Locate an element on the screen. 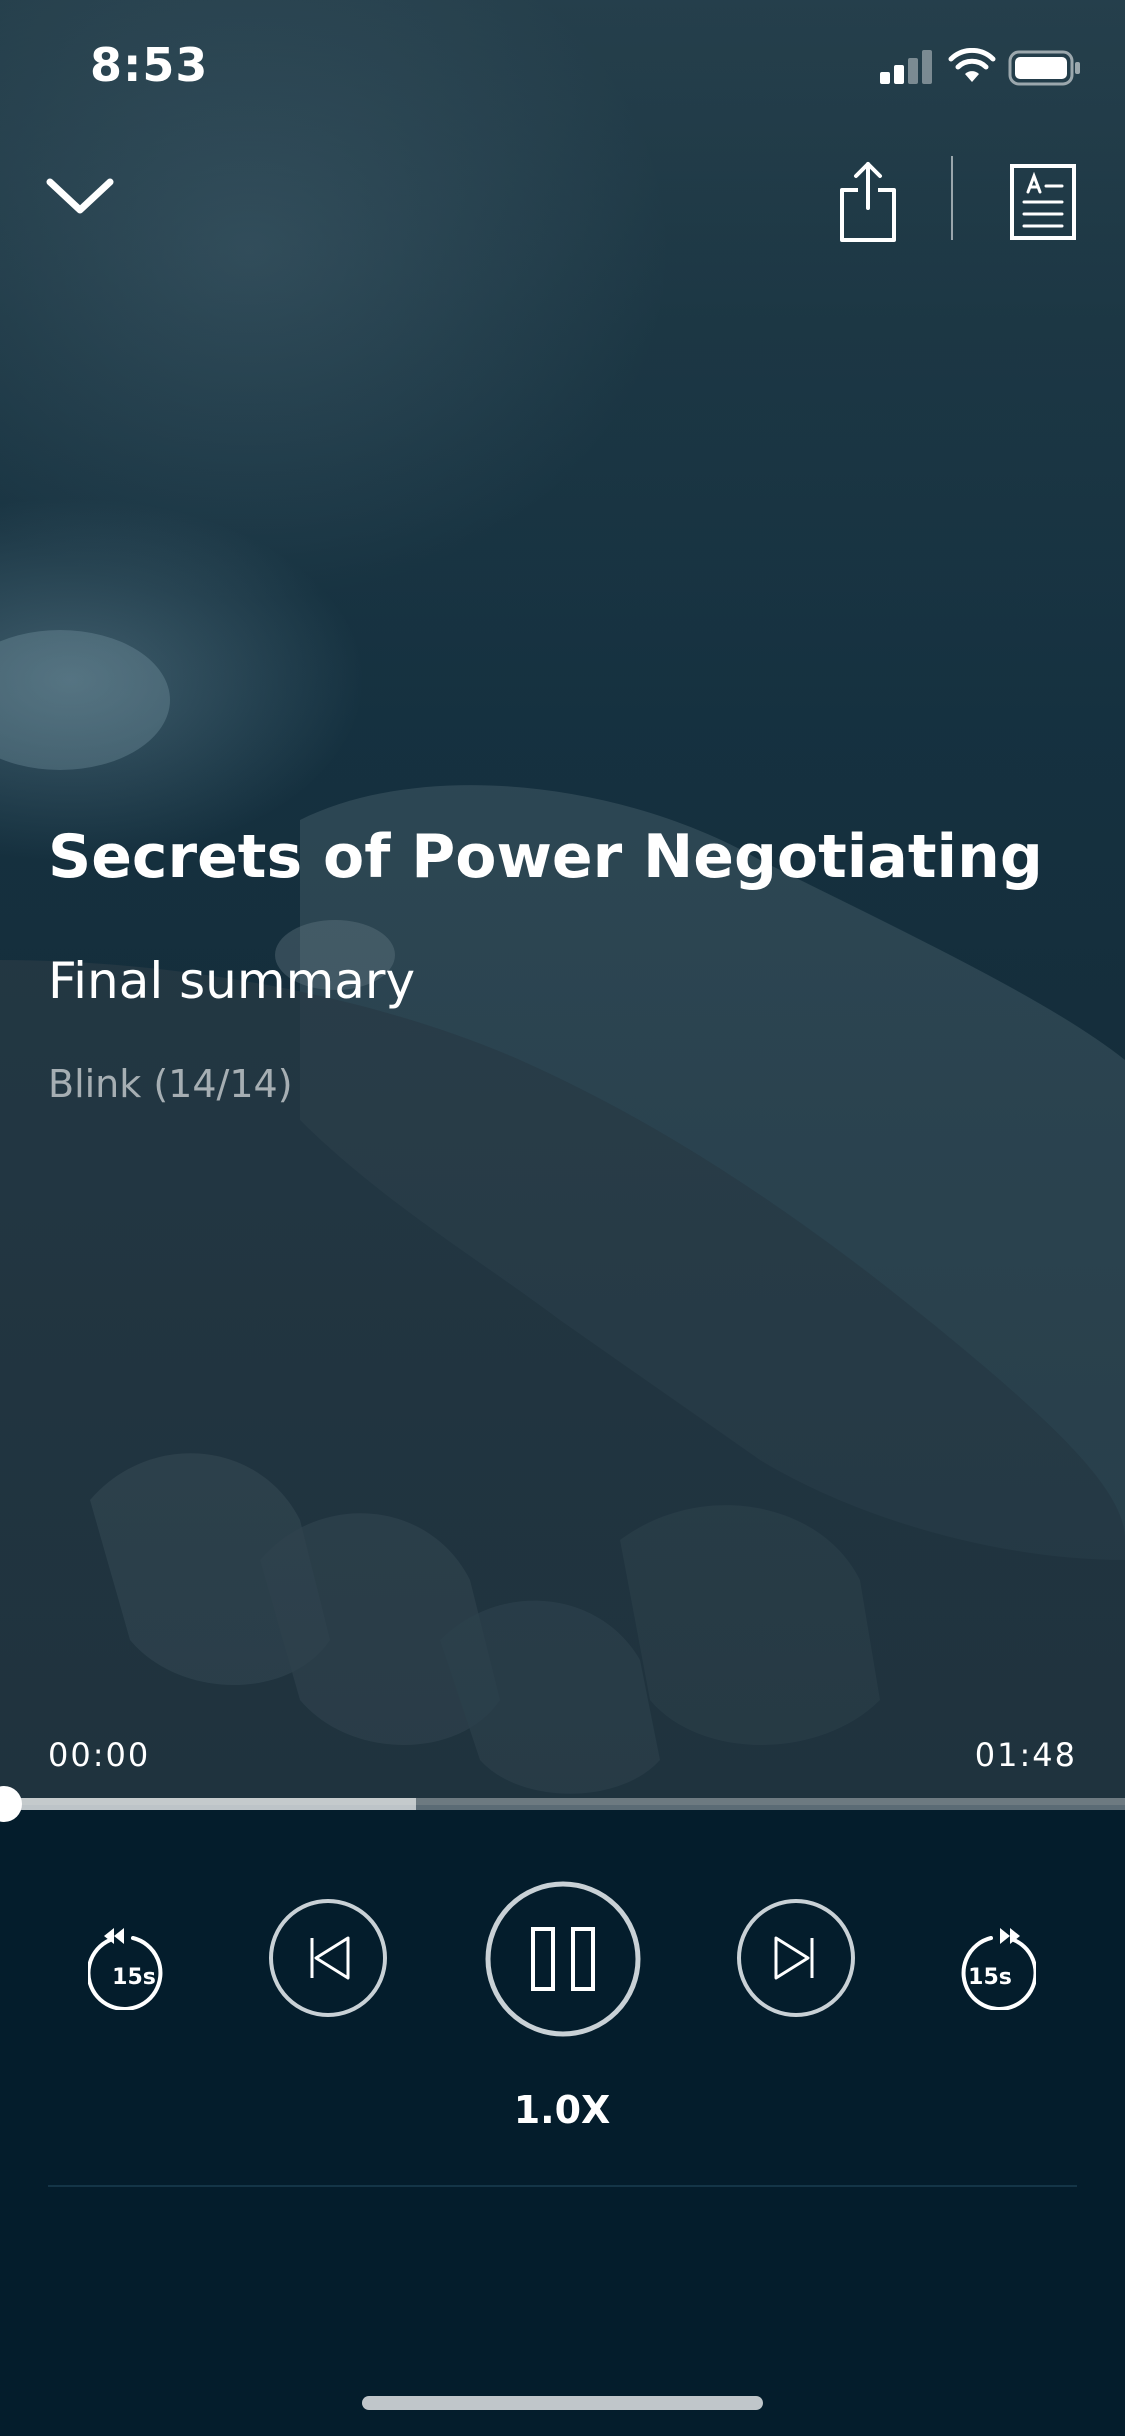 This screenshot has height=2436, width=1125. nav-divider is located at coordinates (952, 198).